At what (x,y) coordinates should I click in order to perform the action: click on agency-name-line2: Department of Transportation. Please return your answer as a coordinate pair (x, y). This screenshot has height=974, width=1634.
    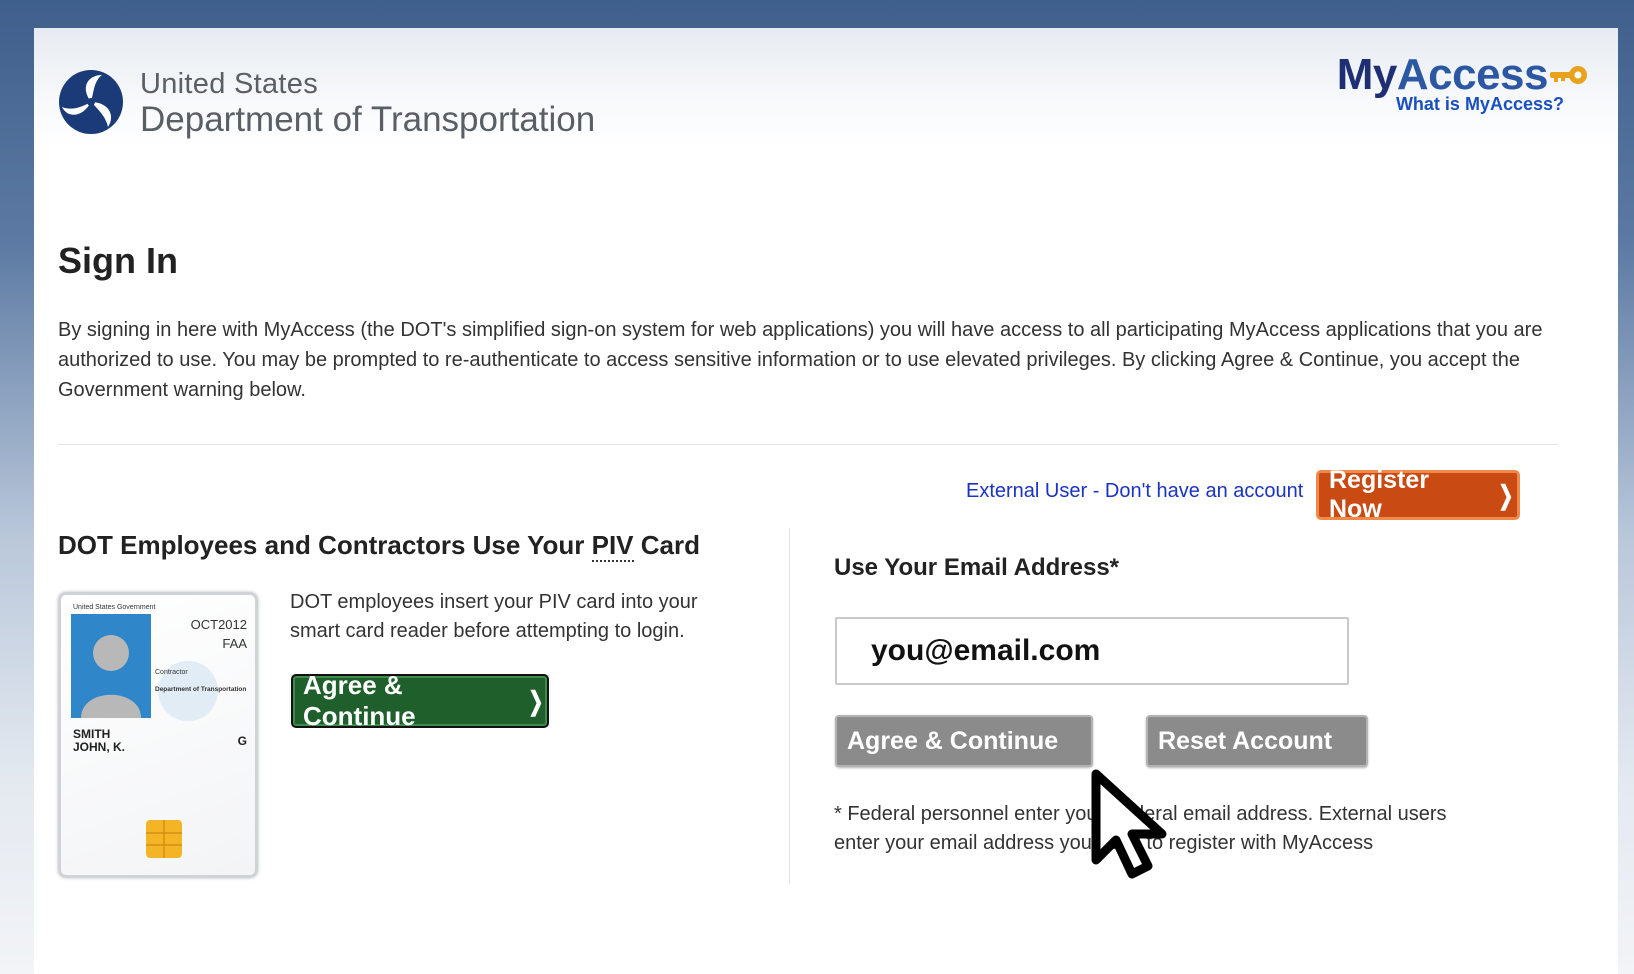
    Looking at the image, I should click on (368, 119).